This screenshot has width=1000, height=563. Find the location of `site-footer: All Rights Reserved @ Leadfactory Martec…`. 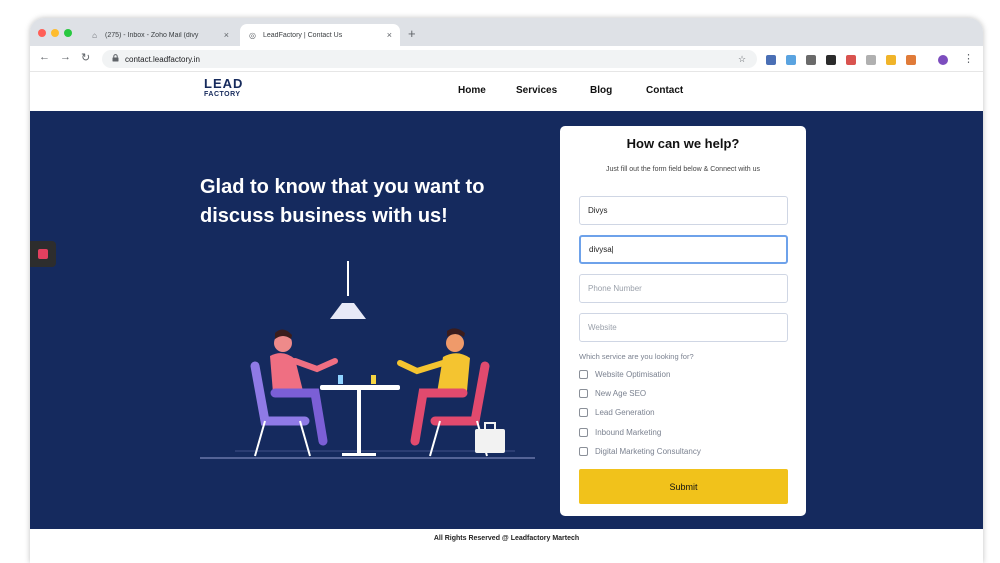

site-footer: All Rights Reserved @ Leadfactory Martec… is located at coordinates (506, 540).